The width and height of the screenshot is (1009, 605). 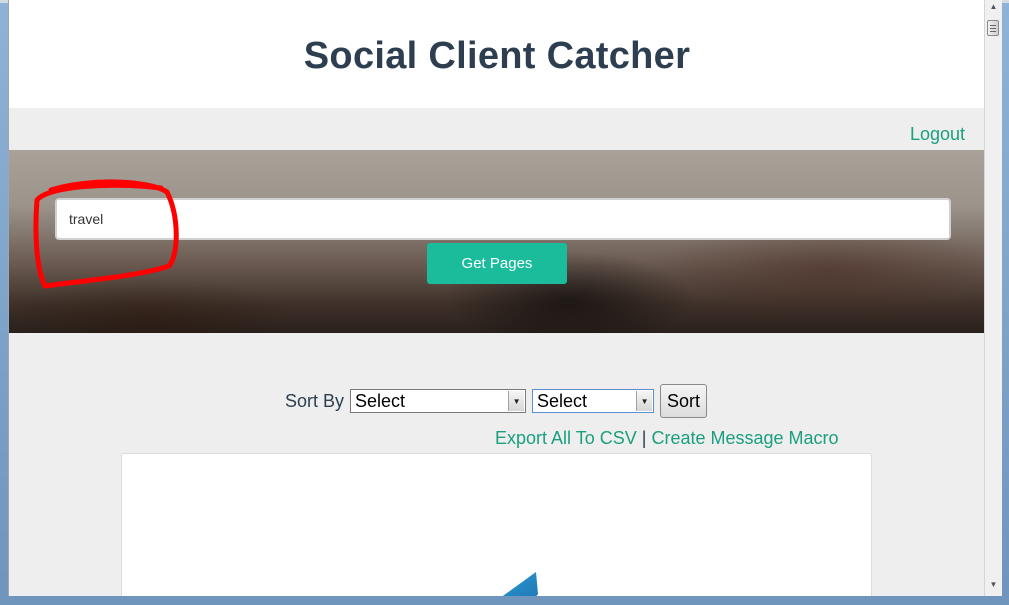 What do you see at coordinates (684, 401) in the screenshot?
I see `sort-button: Sort` at bounding box center [684, 401].